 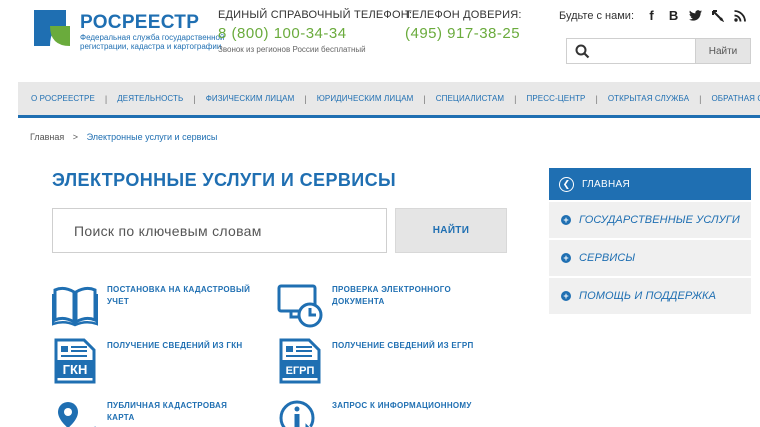 What do you see at coordinates (739, 15) in the screenshot?
I see `rss-icon` at bounding box center [739, 15].